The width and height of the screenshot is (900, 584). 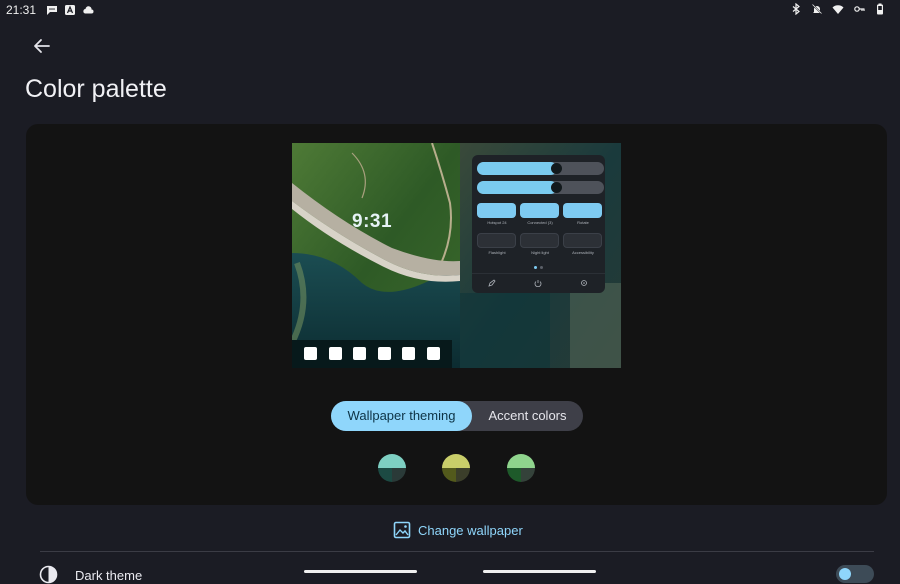 I want to click on font-app-icon, so click(x=70, y=10).